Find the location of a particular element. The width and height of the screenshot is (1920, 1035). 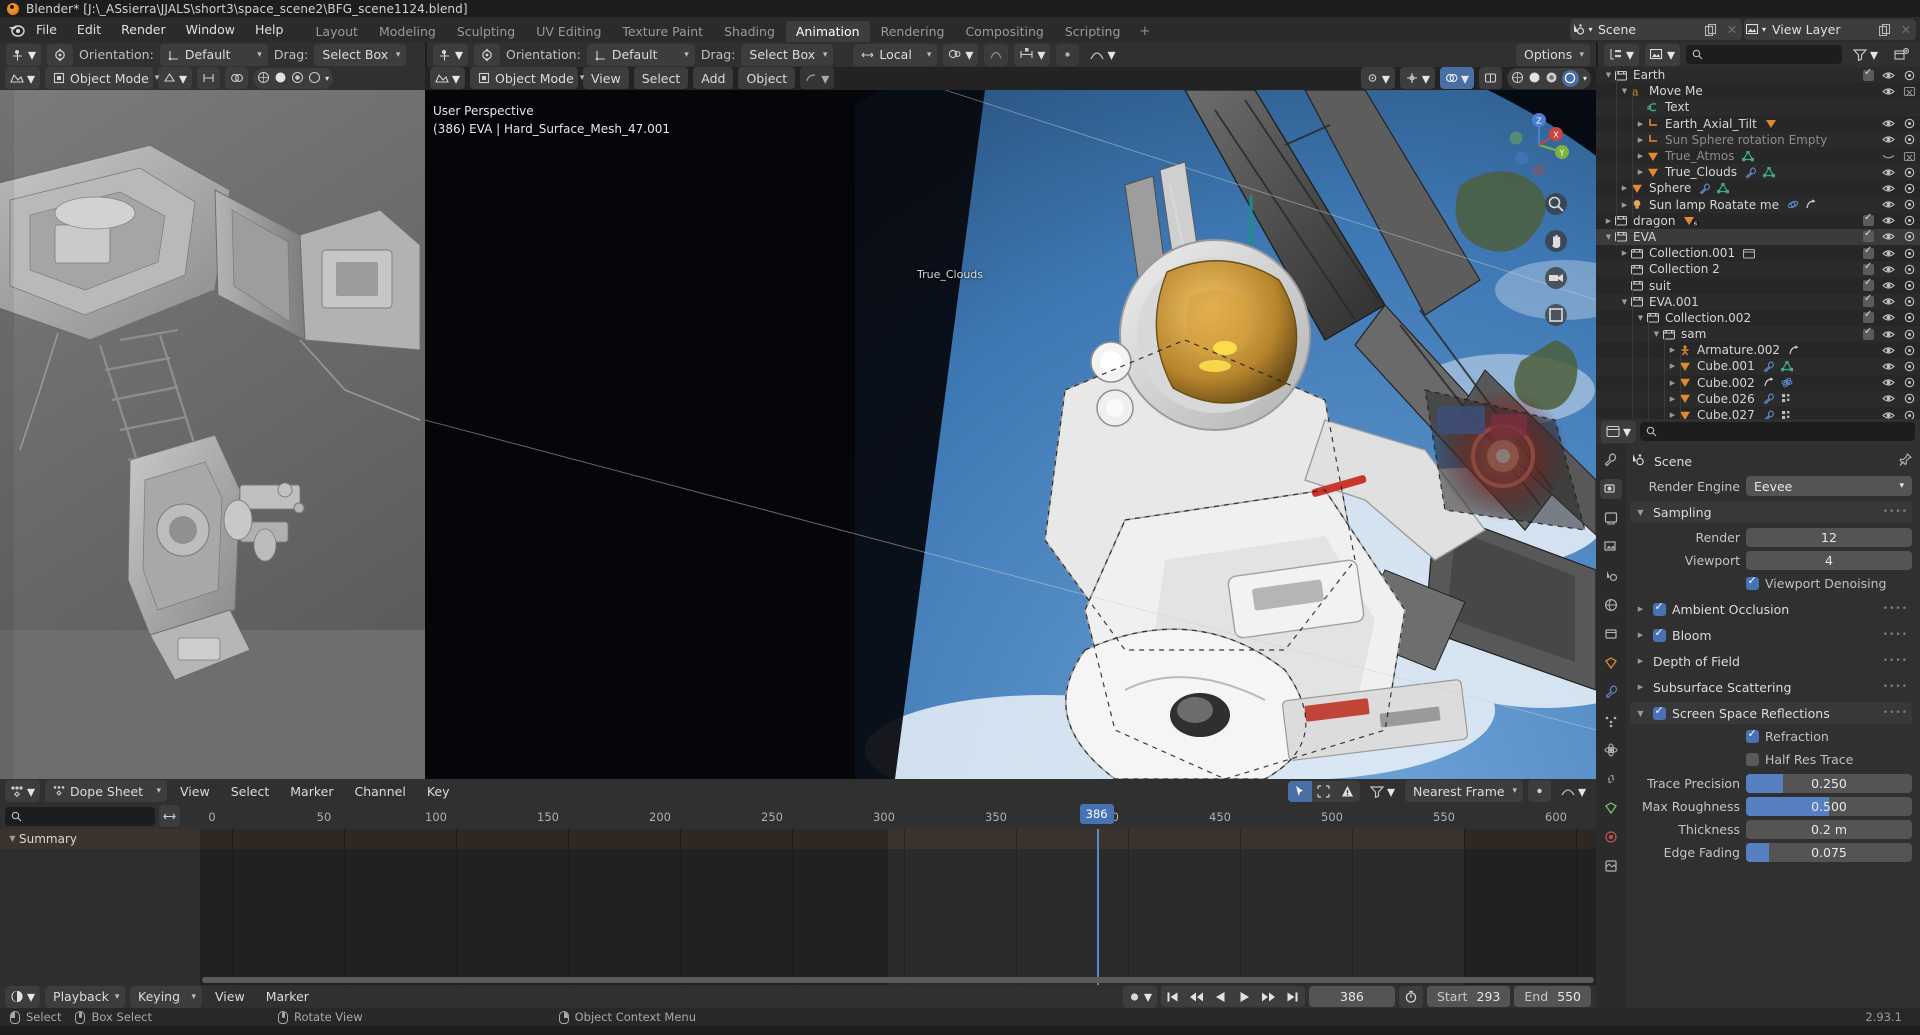

depth-of-field-panel-header: ▶ Depth of Field •••• is located at coordinates (1771, 661).